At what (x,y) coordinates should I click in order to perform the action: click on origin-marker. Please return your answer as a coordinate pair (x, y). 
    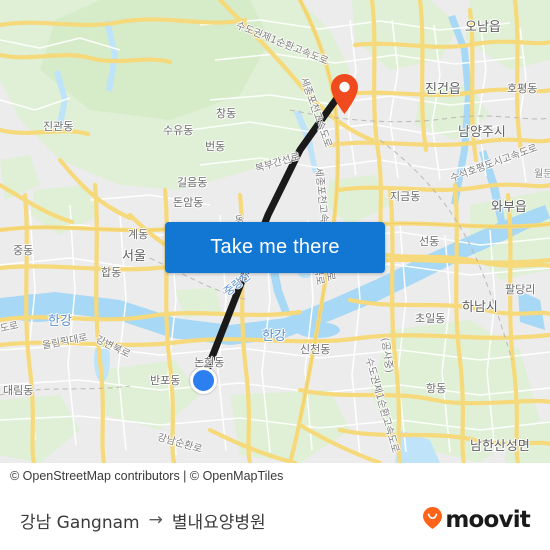
    Looking at the image, I should click on (203, 380).